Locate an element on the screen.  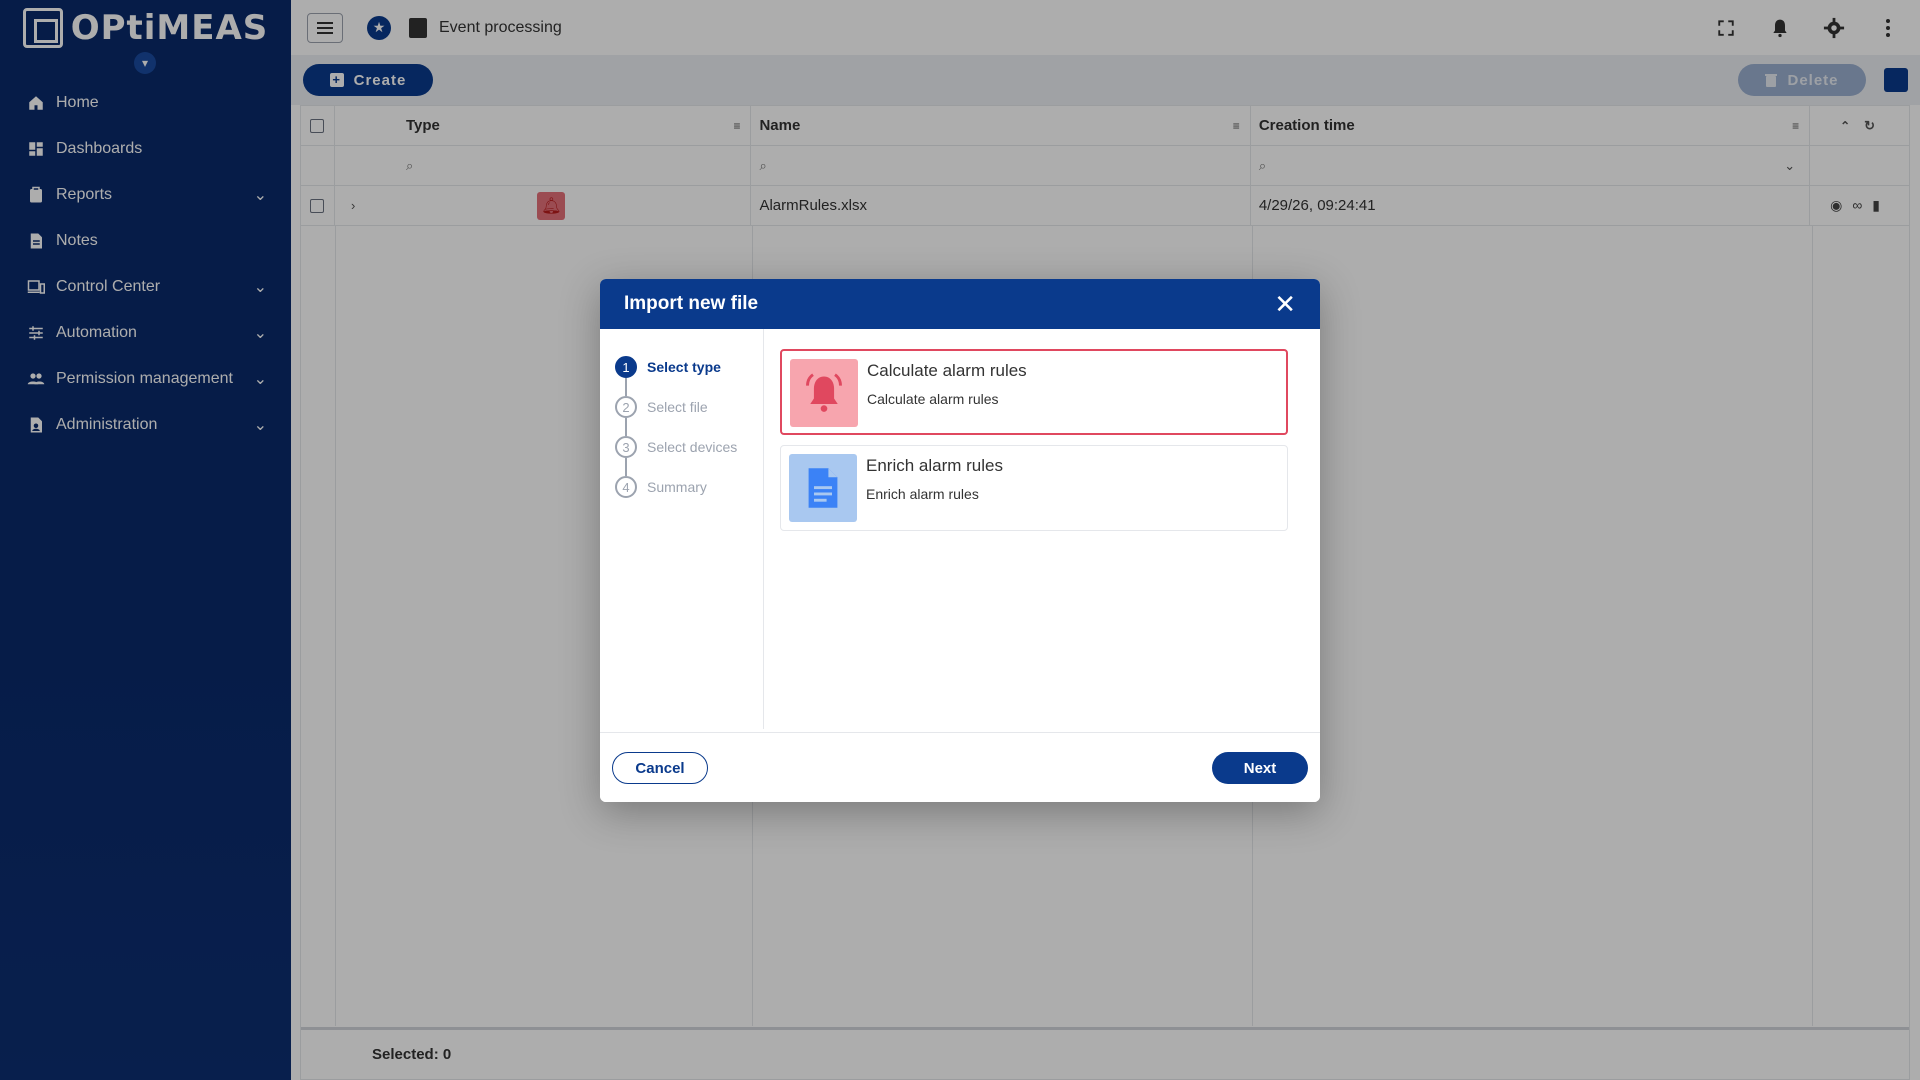
dialog-header: Import new file ✕ is located at coordinates (960, 304).